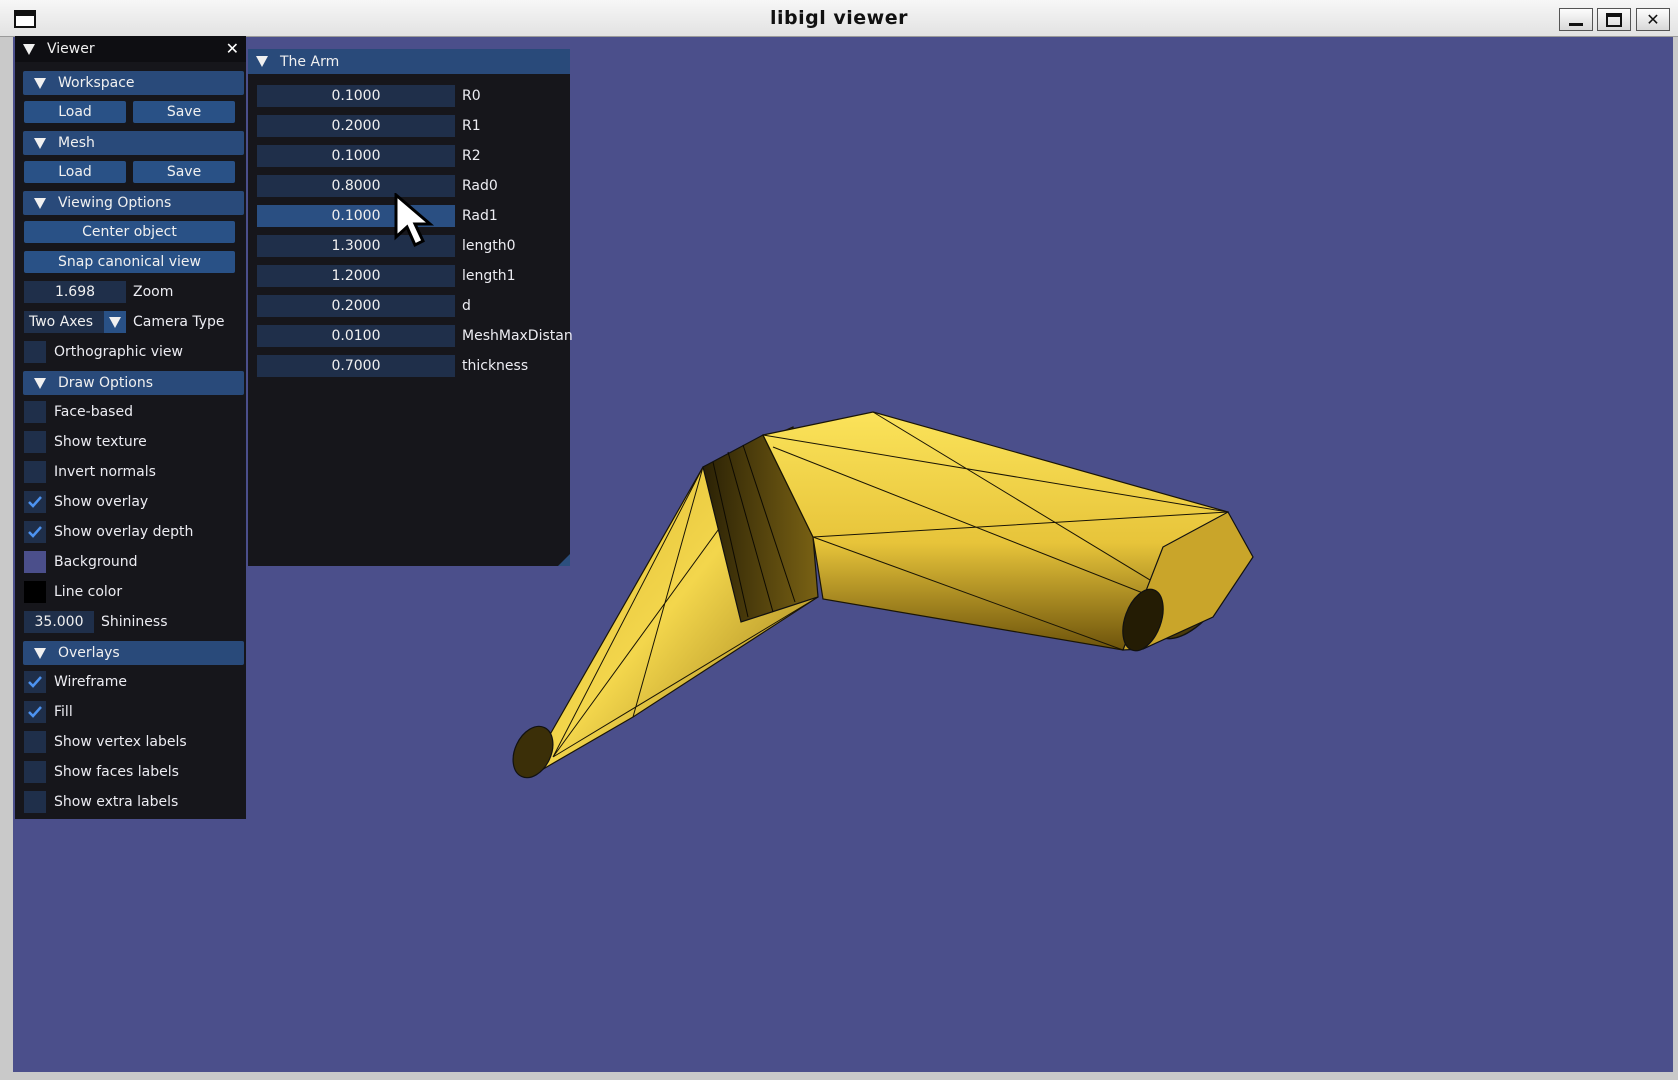 Image resolution: width=1678 pixels, height=1080 pixels. Describe the element at coordinates (356, 126) in the screenshot. I see `r1-input: 0.2000` at that location.